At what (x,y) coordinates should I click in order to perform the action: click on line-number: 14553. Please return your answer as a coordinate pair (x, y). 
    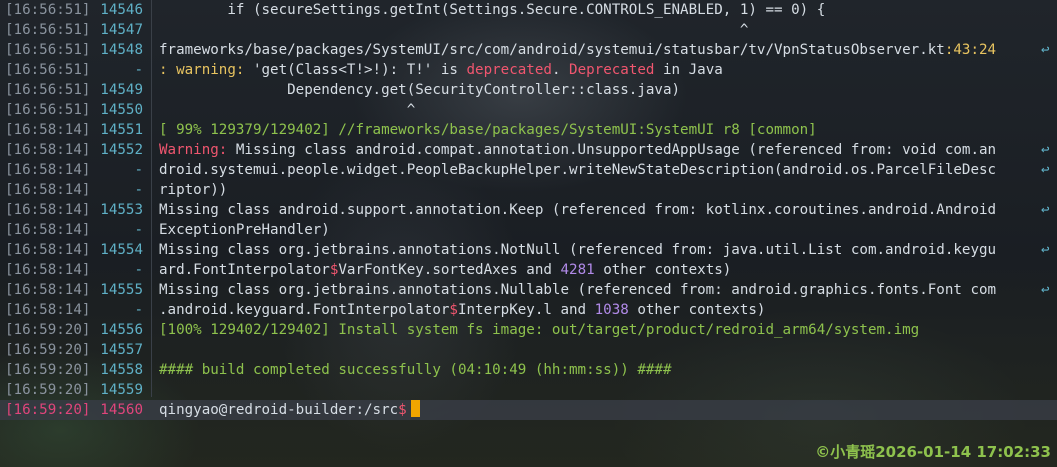
    Looking at the image, I should click on (121, 210).